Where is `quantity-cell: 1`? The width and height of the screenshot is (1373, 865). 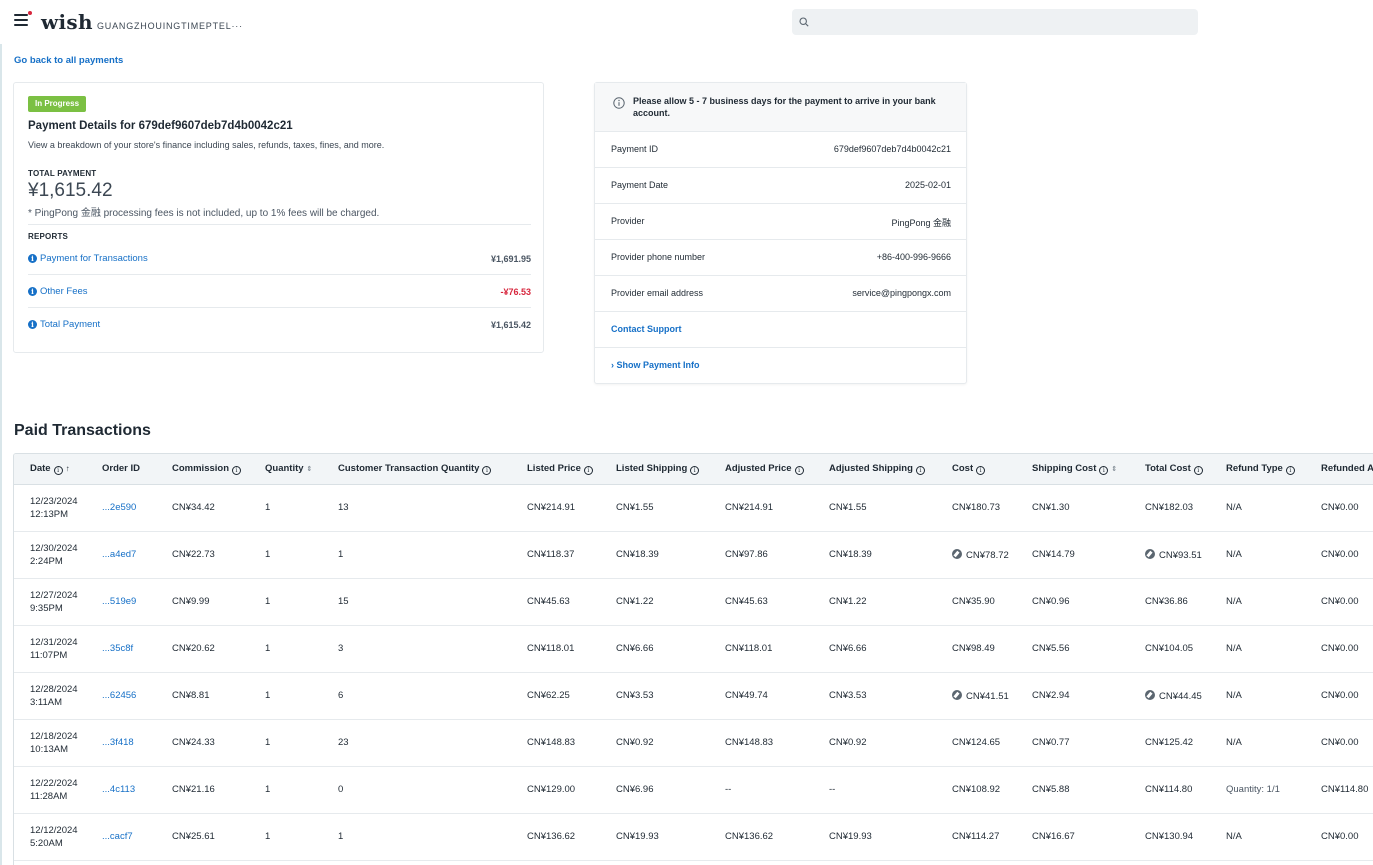
quantity-cell: 1 is located at coordinates (293, 696).